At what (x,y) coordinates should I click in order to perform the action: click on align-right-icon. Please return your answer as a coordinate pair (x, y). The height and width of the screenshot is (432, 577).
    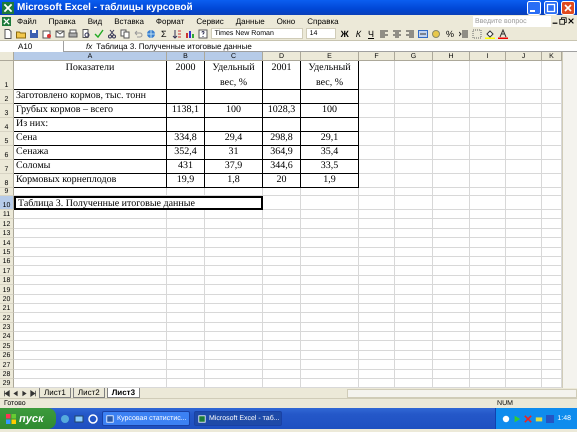
    Looking at the image, I should click on (410, 33).